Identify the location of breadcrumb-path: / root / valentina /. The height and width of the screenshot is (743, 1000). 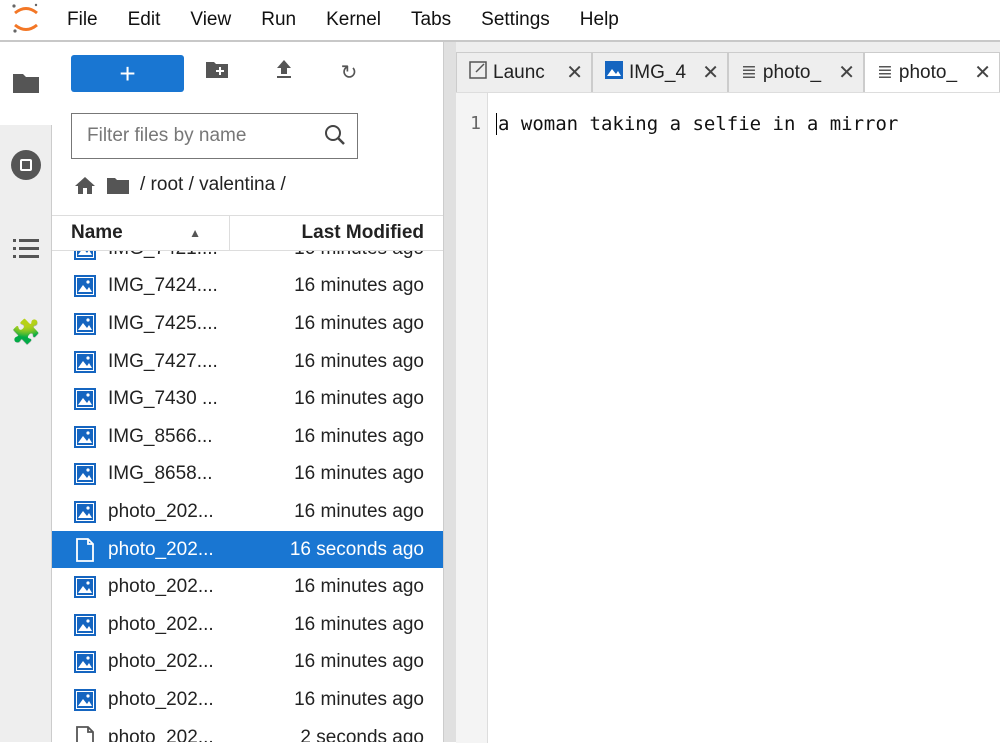
(213, 185).